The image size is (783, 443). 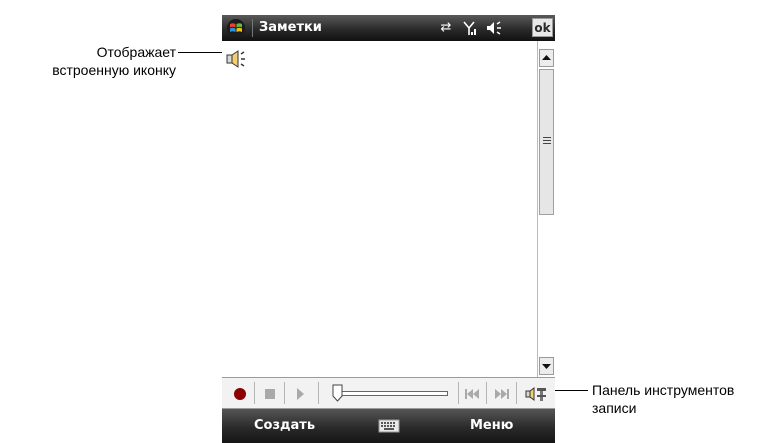 I want to click on callout-line-1: Панель инструментов, so click(x=663, y=390).